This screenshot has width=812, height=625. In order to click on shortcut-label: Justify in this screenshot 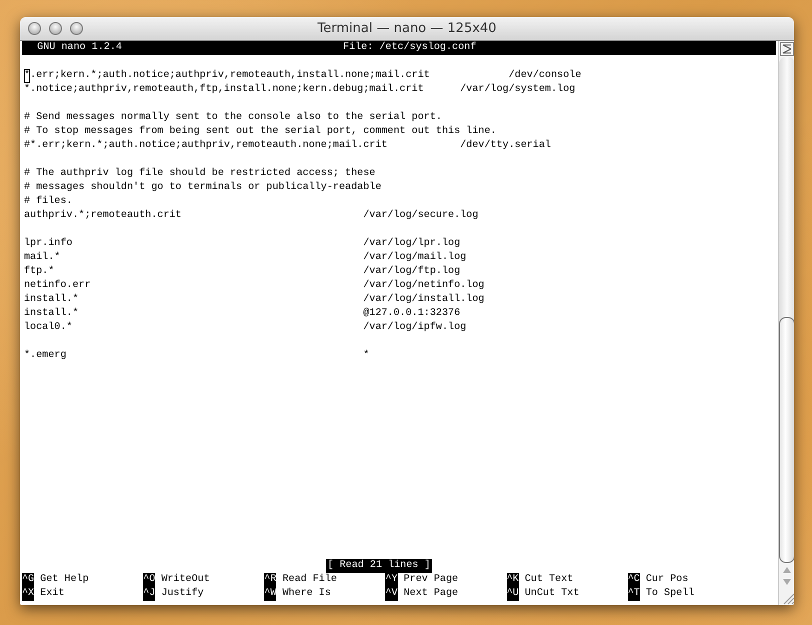, I will do `click(182, 594)`.